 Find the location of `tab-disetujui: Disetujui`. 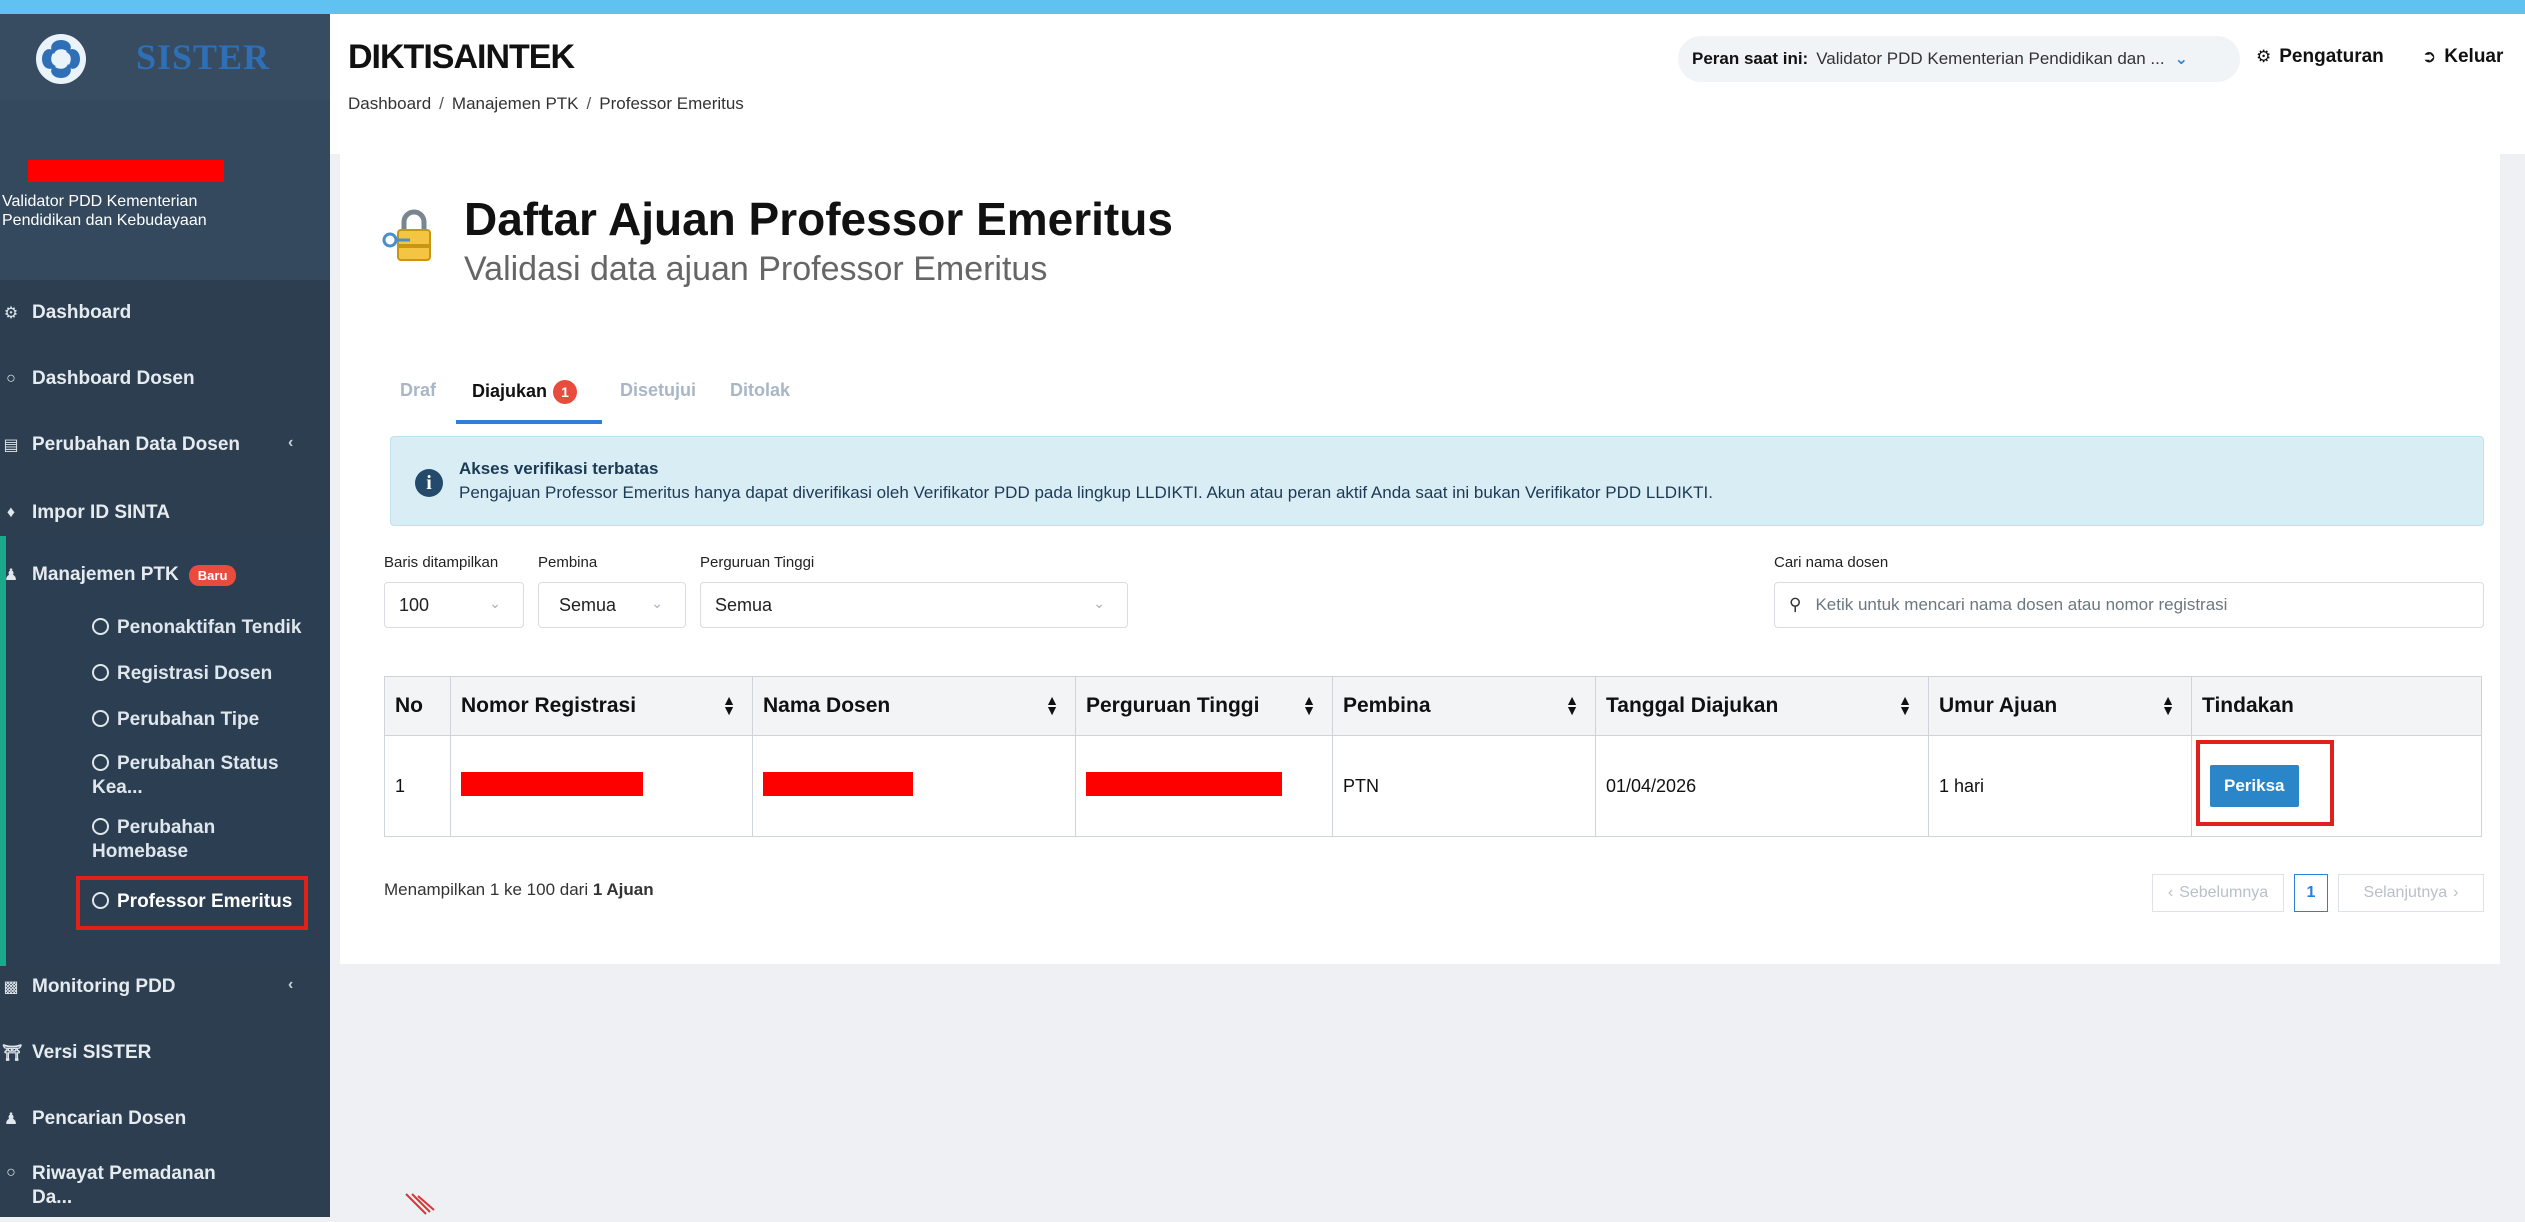

tab-disetujui: Disetujui is located at coordinates (658, 390).